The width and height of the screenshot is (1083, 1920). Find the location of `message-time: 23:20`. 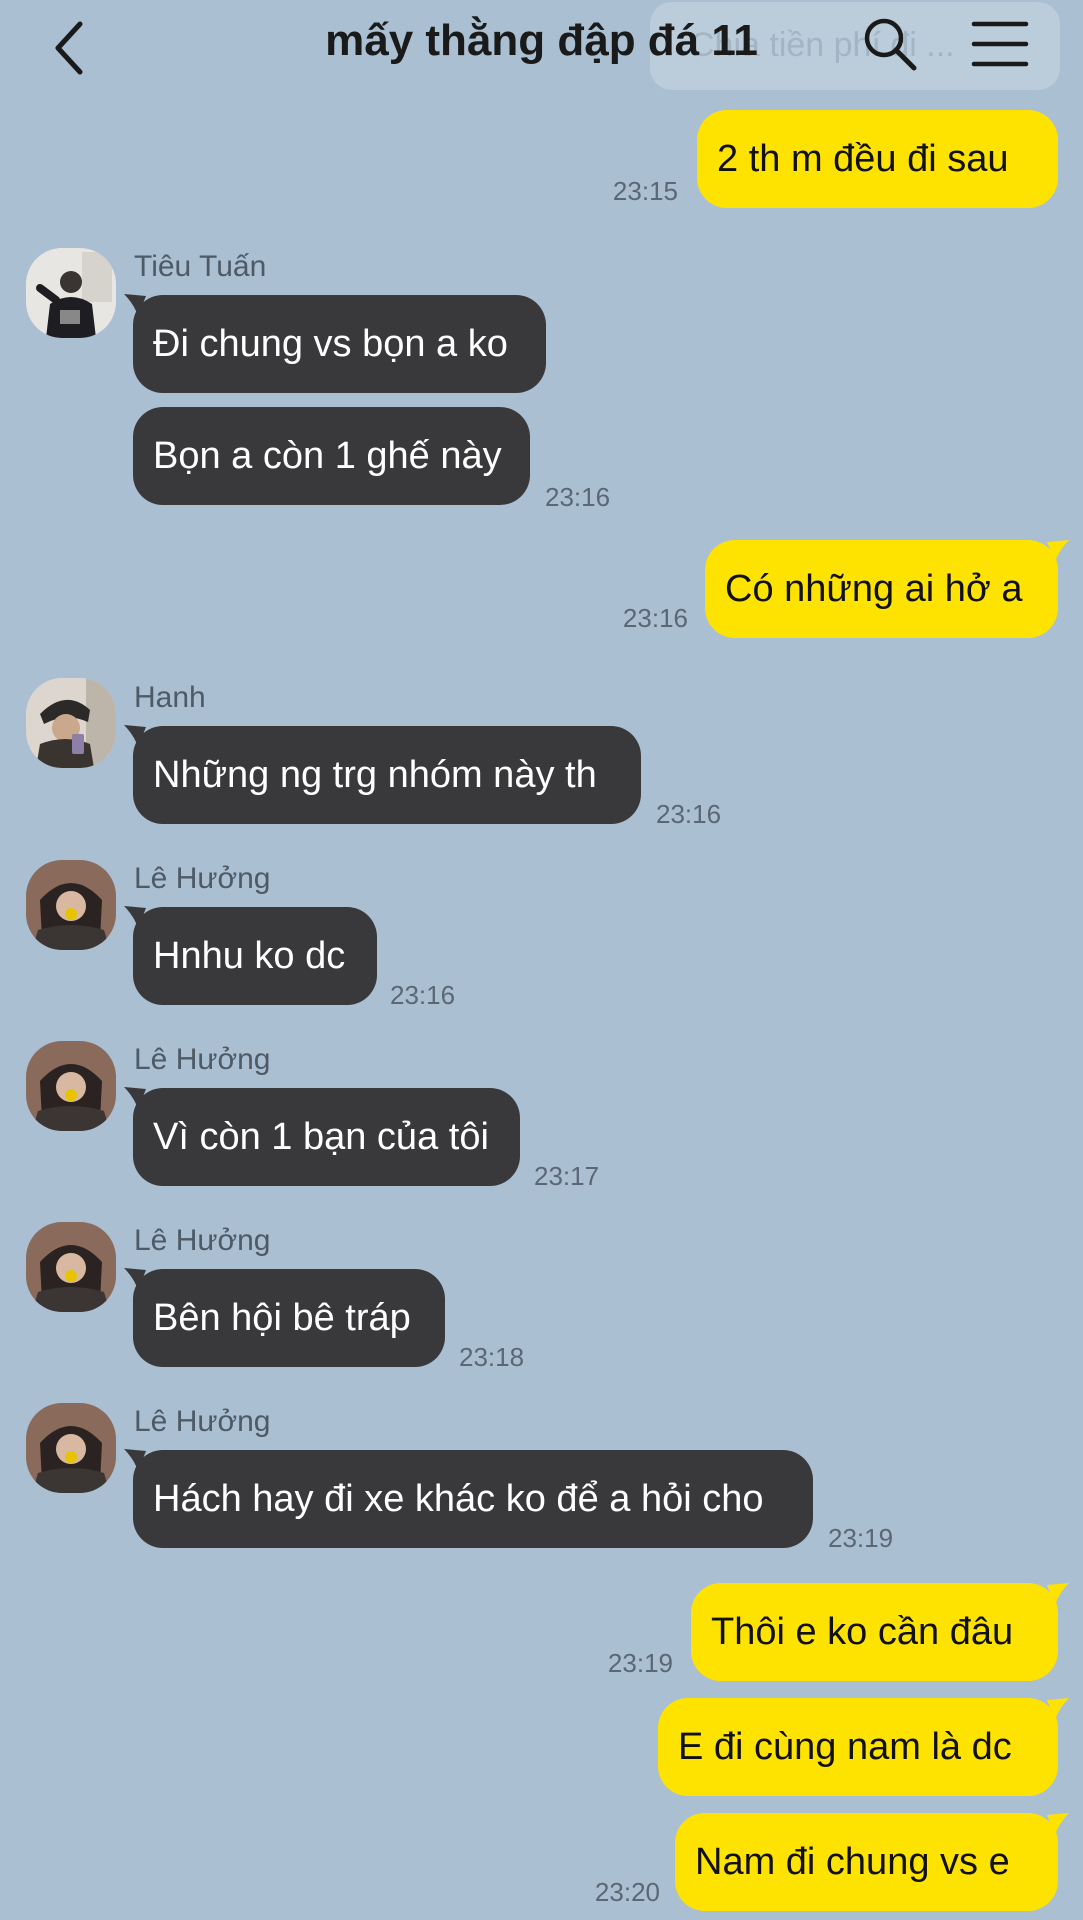

message-time: 23:20 is located at coordinates (627, 1892).